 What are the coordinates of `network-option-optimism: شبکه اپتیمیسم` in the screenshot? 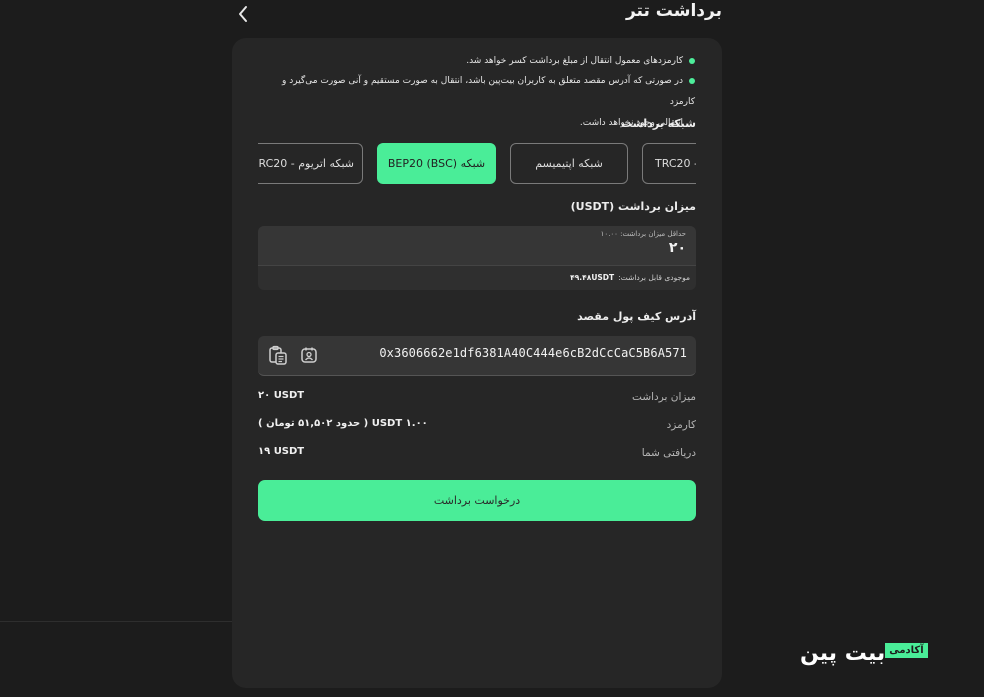 It's located at (569, 163).